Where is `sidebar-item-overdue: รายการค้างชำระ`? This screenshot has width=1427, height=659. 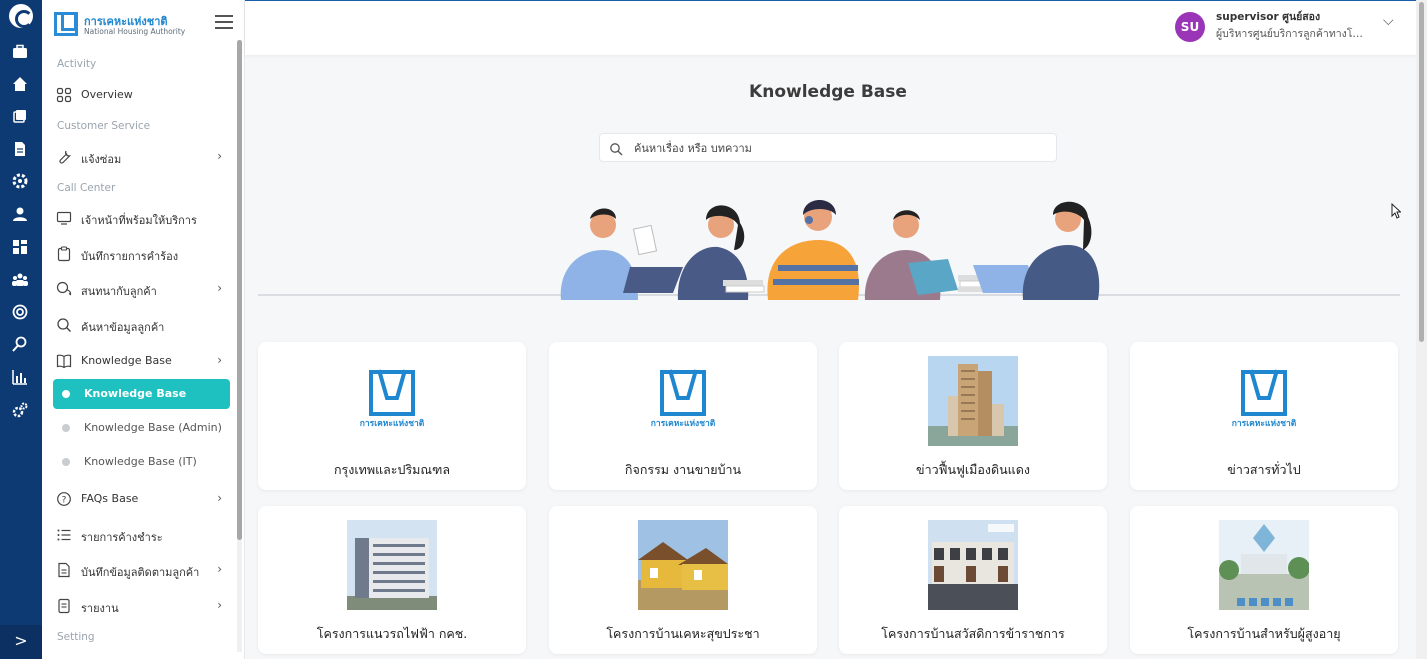
sidebar-item-overdue: รายการค้างชำระ is located at coordinates (143, 535).